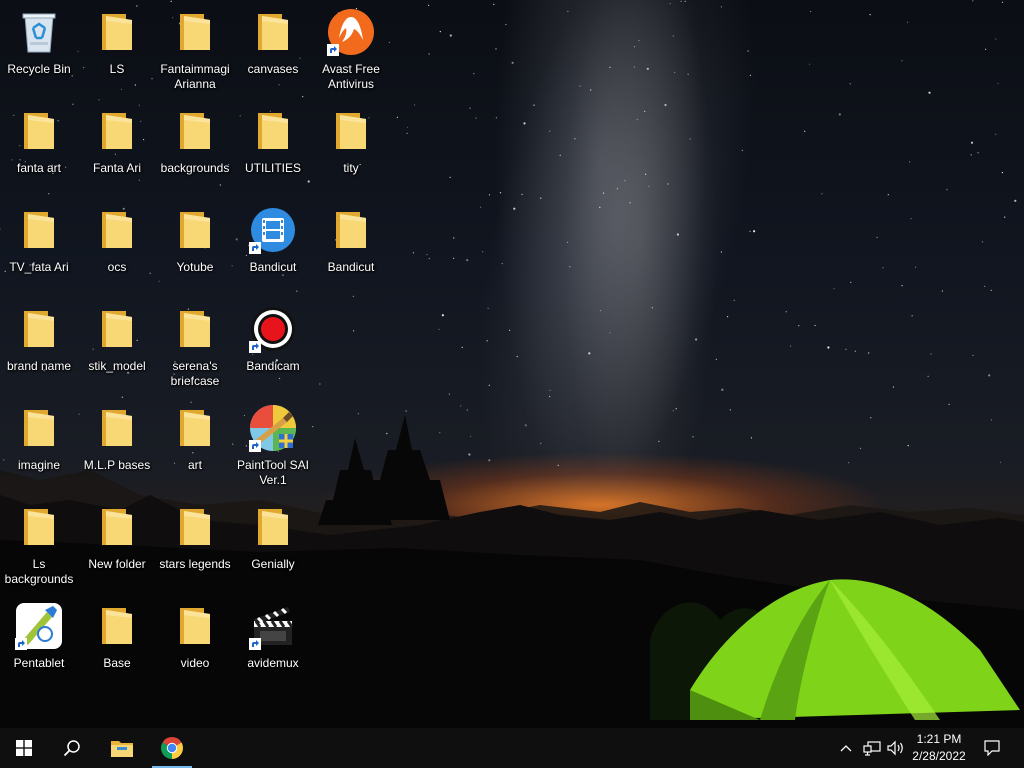 The width and height of the screenshot is (1024, 768). What do you see at coordinates (195, 76) in the screenshot?
I see `desktop-icon-label: Fantaimmagi Arianna` at bounding box center [195, 76].